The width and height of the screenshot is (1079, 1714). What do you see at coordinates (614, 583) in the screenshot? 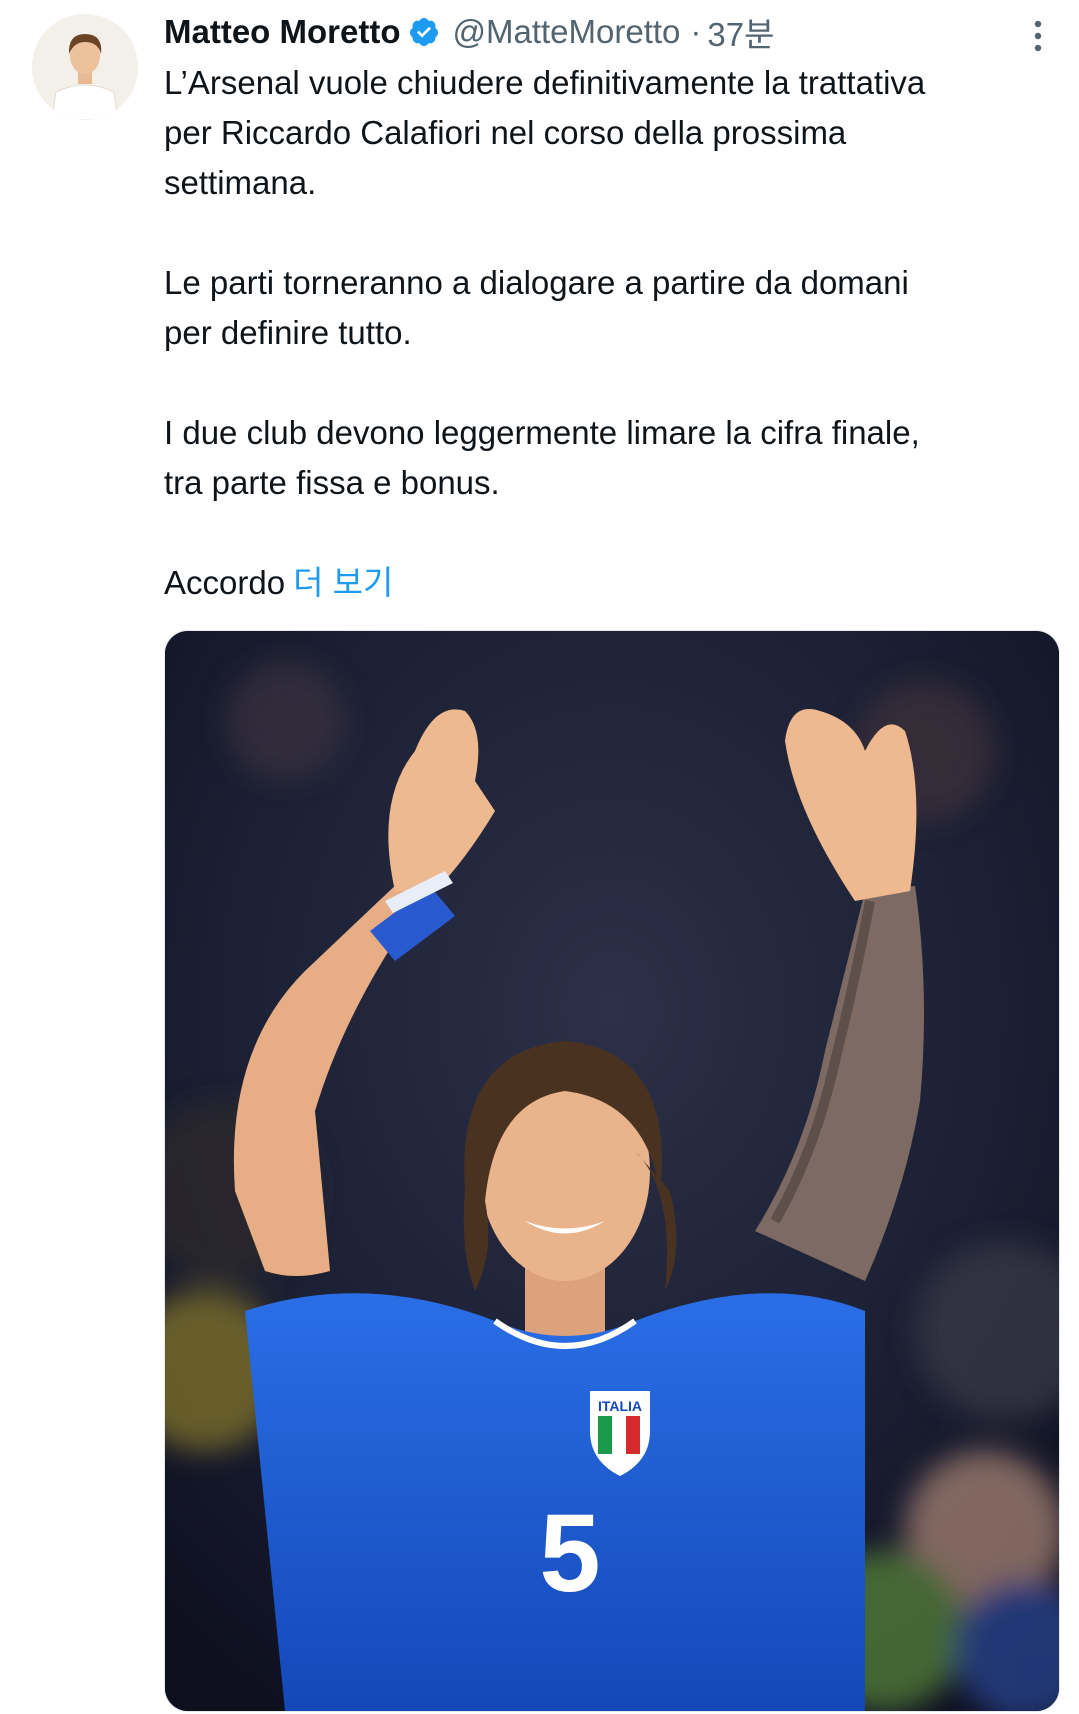
I see `tweet-truncated-line: Accordo 더 보기` at bounding box center [614, 583].